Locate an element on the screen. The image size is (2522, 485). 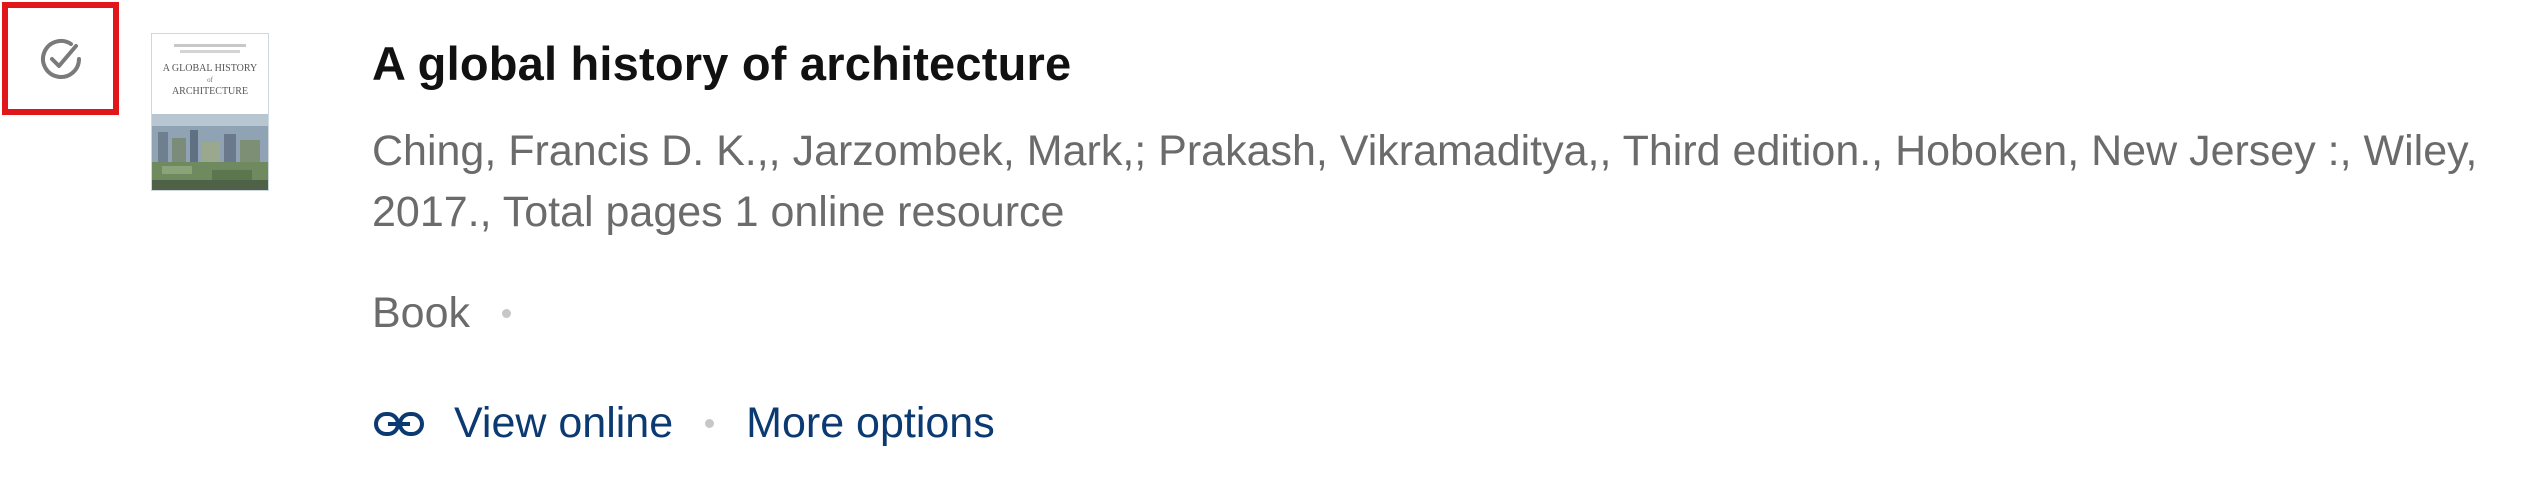
cover-title-line3: ARCHITECTURE is located at coordinates (210, 91).